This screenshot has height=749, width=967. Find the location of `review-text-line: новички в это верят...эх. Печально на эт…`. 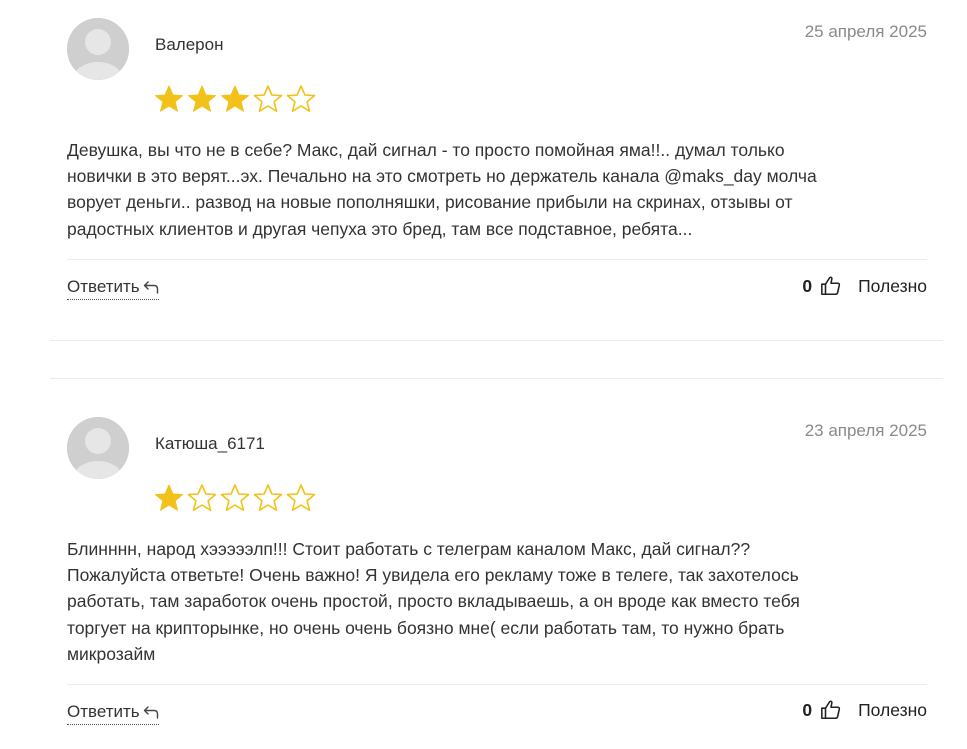

review-text-line: новички в это верят...эх. Печально на эт… is located at coordinates (442, 176).